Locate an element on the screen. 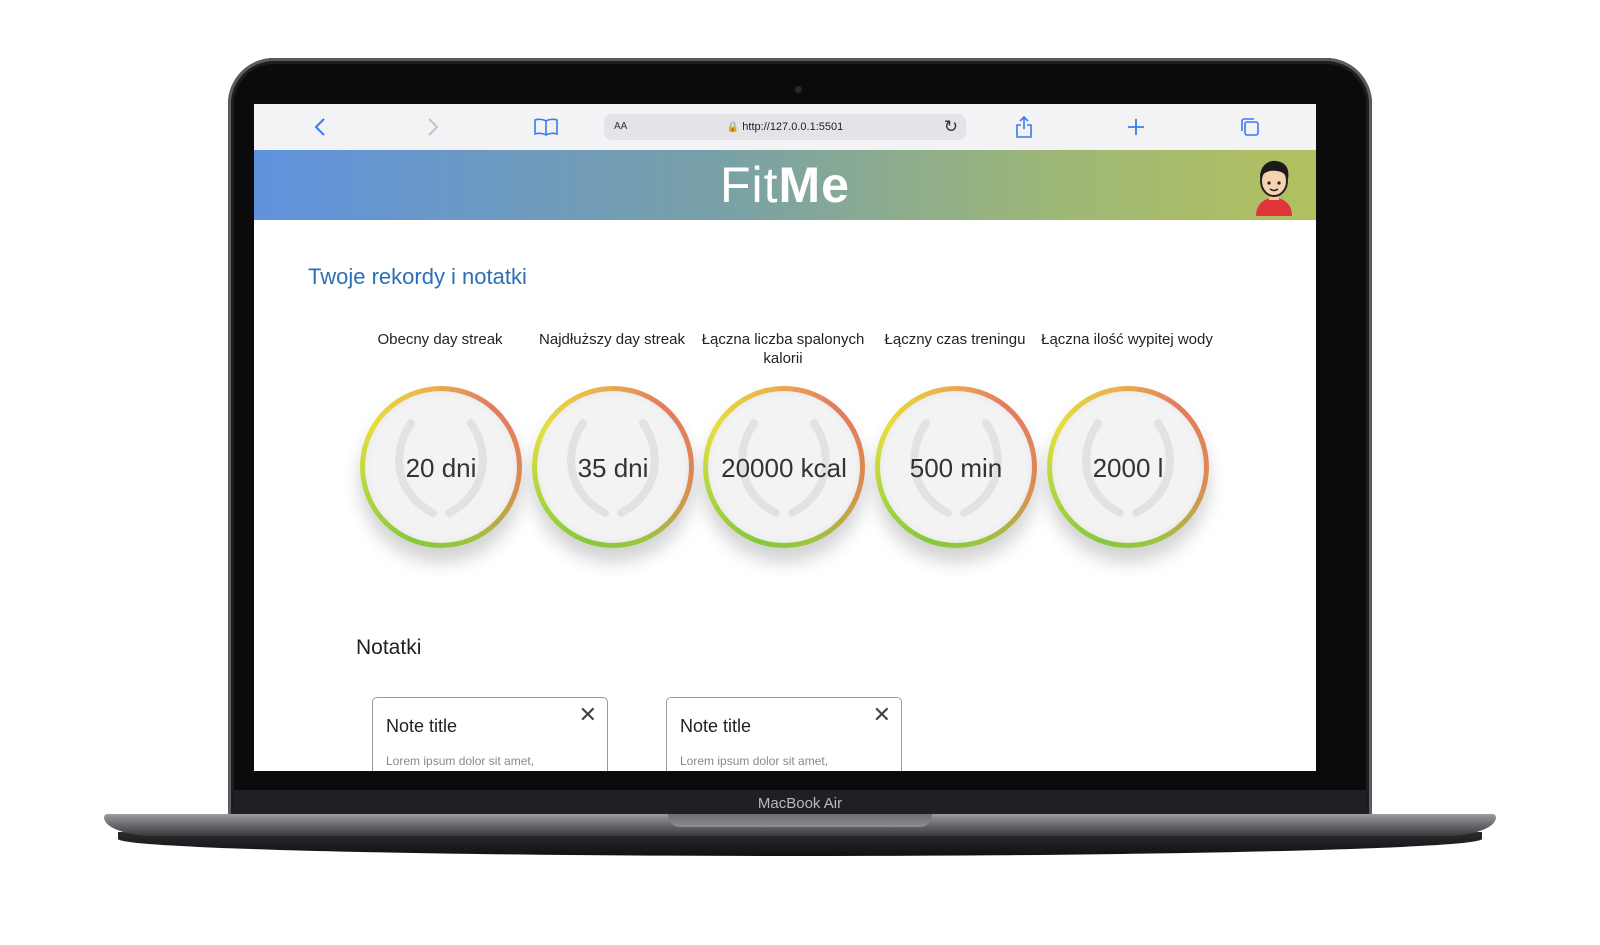 The image size is (1600, 945). record-badge: 20000 kcal is located at coordinates (784, 467).